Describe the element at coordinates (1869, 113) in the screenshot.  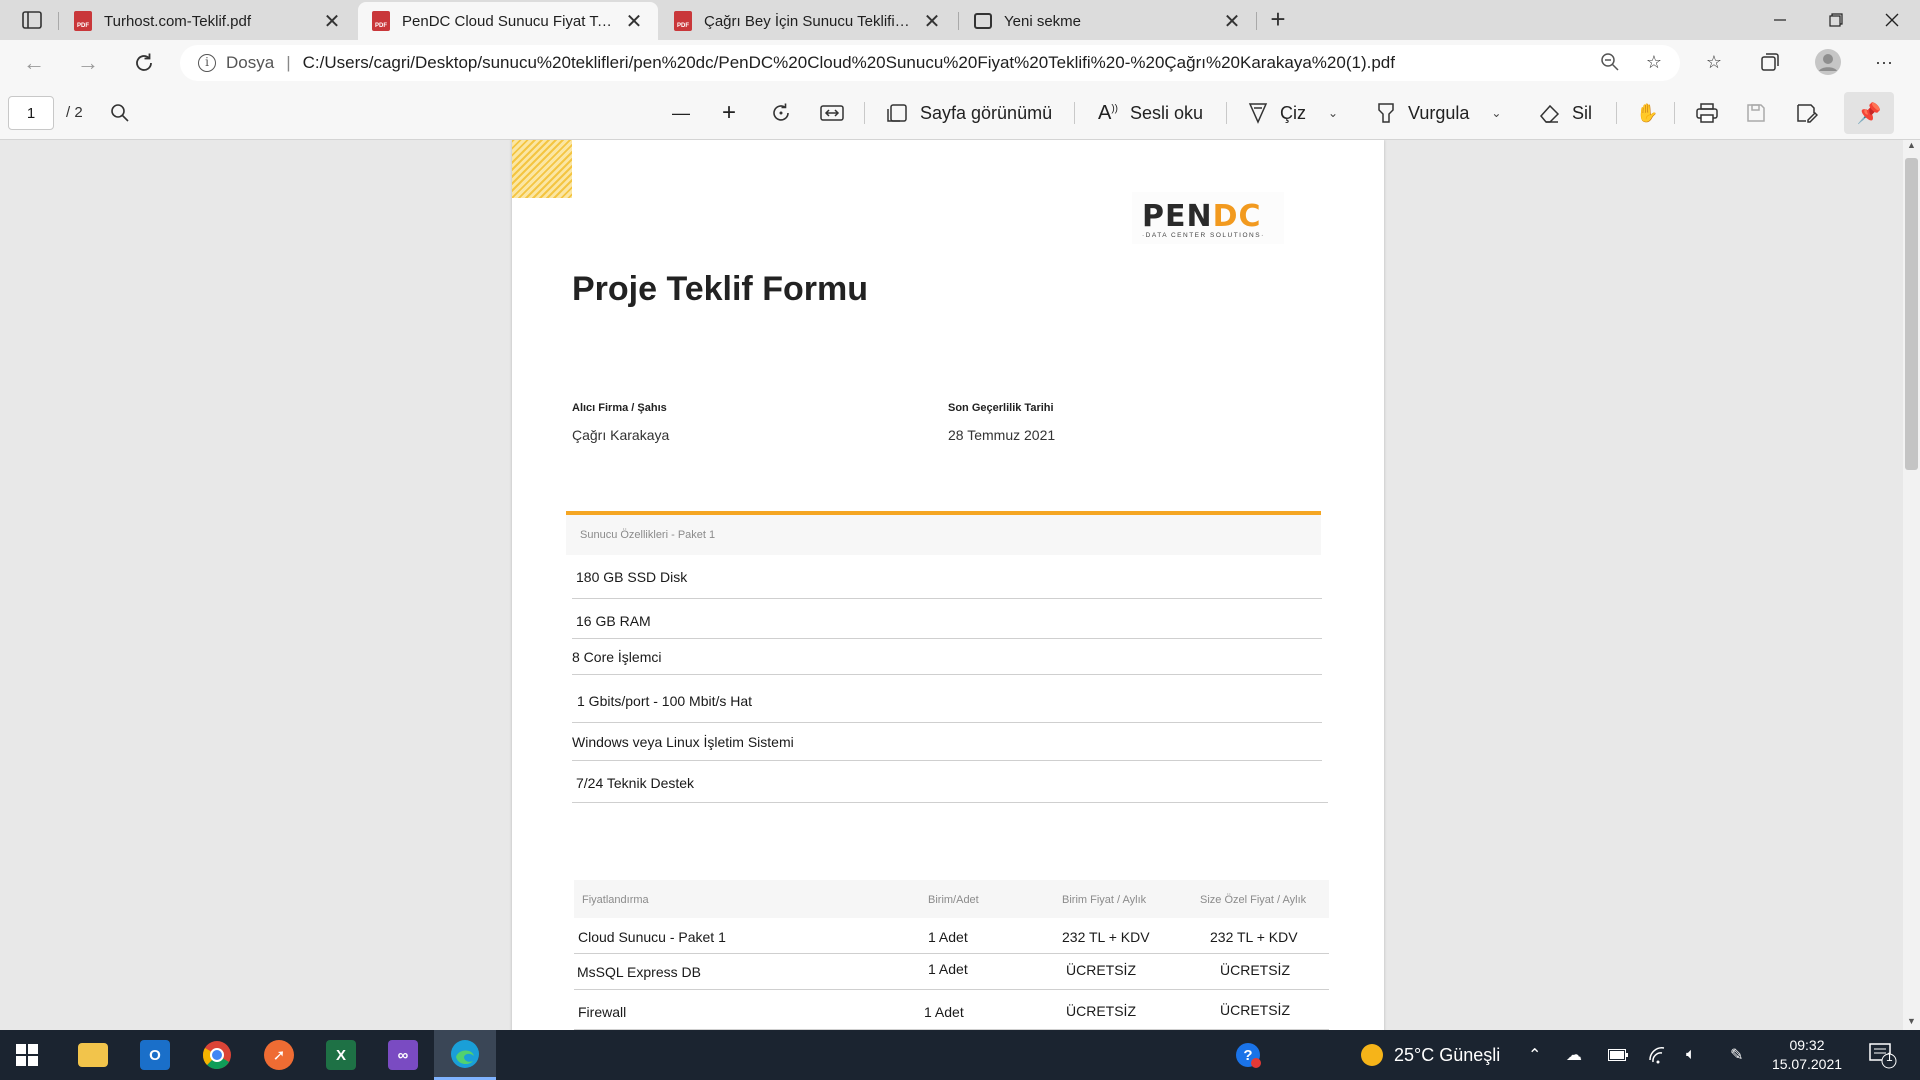
I see `pin-toolbar-button: 📌` at that location.